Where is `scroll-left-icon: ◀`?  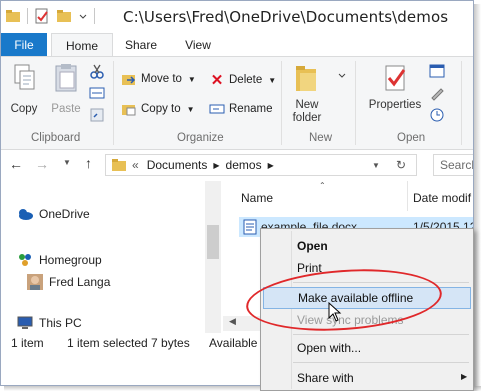
scroll-left-icon: ◀ is located at coordinates (232, 321).